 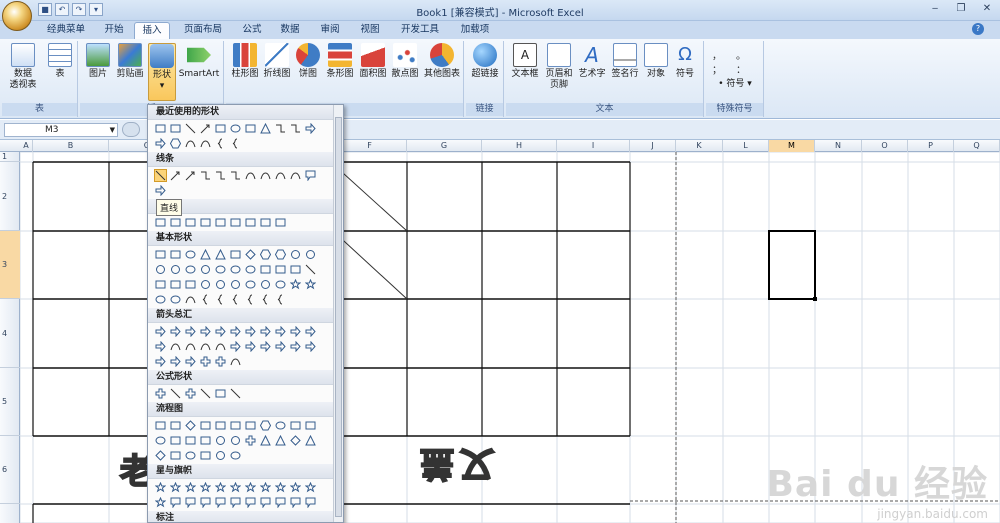 What do you see at coordinates (290, 30) in the screenshot?
I see `tab-data: 数据` at bounding box center [290, 30].